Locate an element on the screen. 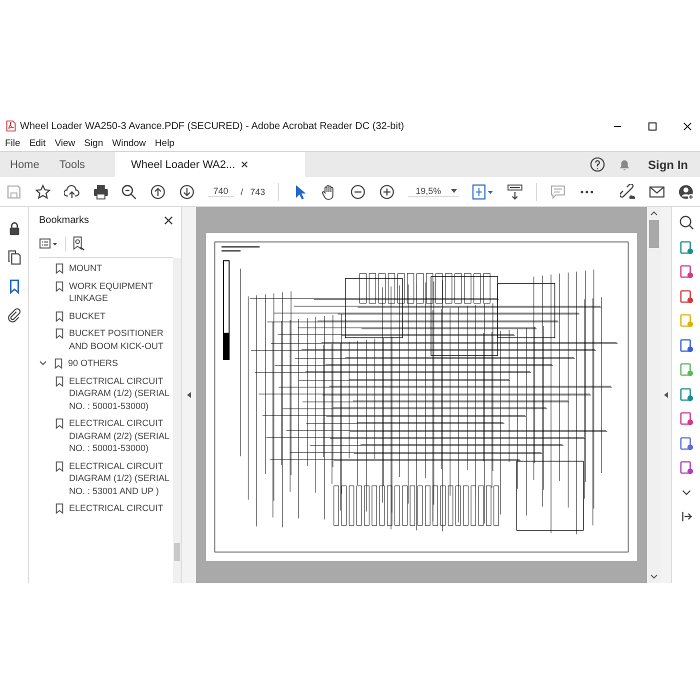 Image resolution: width=700 pixels, height=700 pixels. maximize-icon is located at coordinates (652, 126).